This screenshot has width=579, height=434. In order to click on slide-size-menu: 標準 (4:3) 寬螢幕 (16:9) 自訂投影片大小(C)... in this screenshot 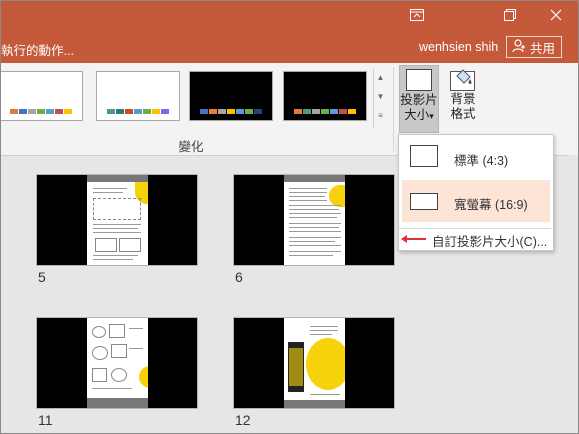, I will do `click(476, 192)`.